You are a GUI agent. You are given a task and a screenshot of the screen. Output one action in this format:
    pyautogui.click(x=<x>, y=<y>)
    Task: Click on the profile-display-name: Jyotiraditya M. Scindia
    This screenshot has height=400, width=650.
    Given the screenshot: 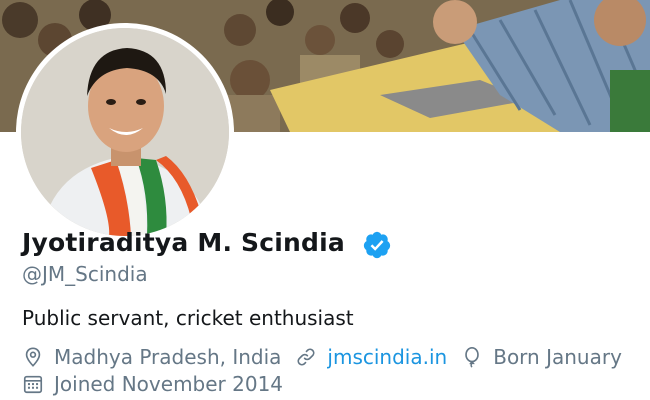 What is the action you would take?
    pyautogui.click(x=183, y=242)
    